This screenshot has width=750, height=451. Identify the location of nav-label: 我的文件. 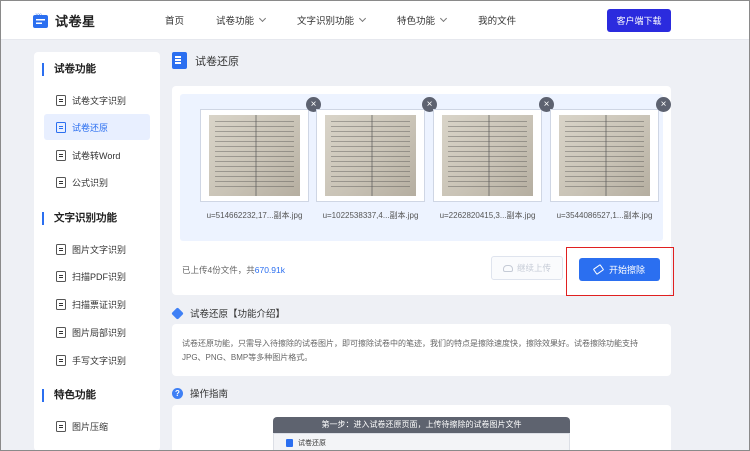
(497, 21).